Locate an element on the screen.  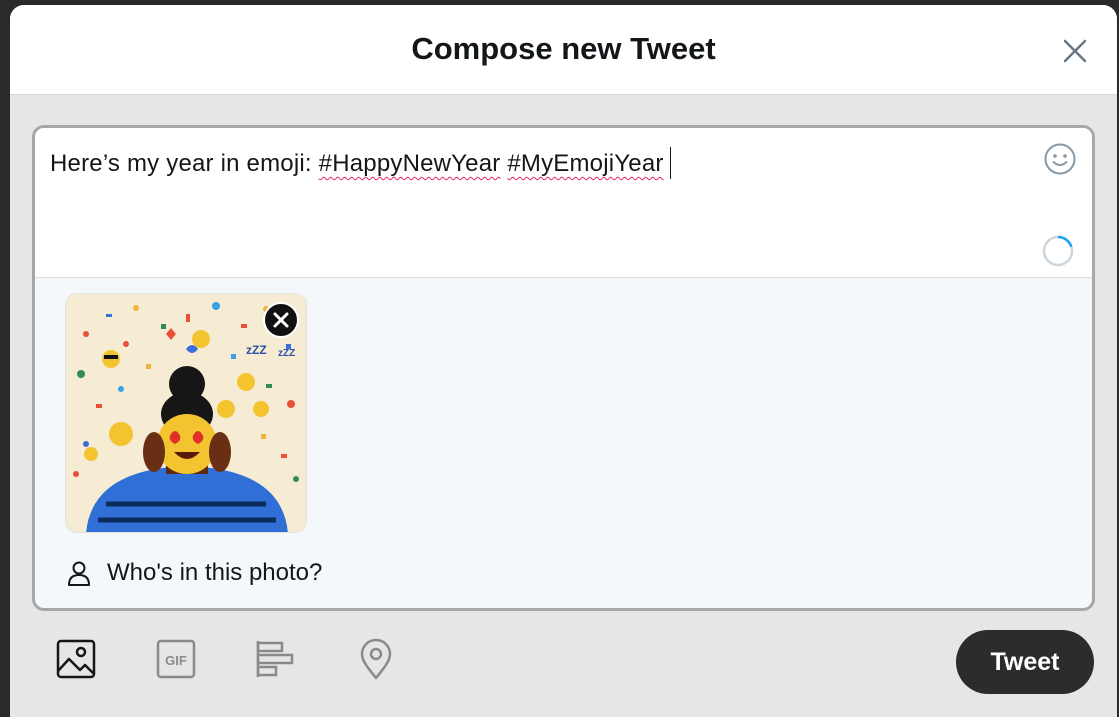
hashtag: #MyEmojiYear is located at coordinates (585, 163).